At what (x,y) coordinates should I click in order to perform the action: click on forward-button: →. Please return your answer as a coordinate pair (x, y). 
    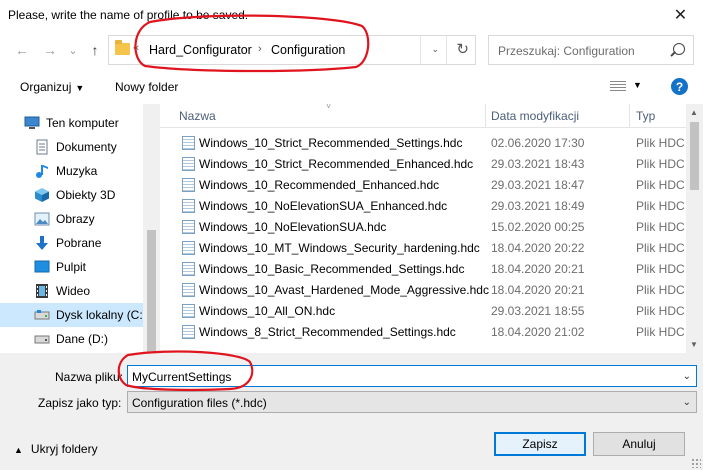
    Looking at the image, I should click on (50, 50).